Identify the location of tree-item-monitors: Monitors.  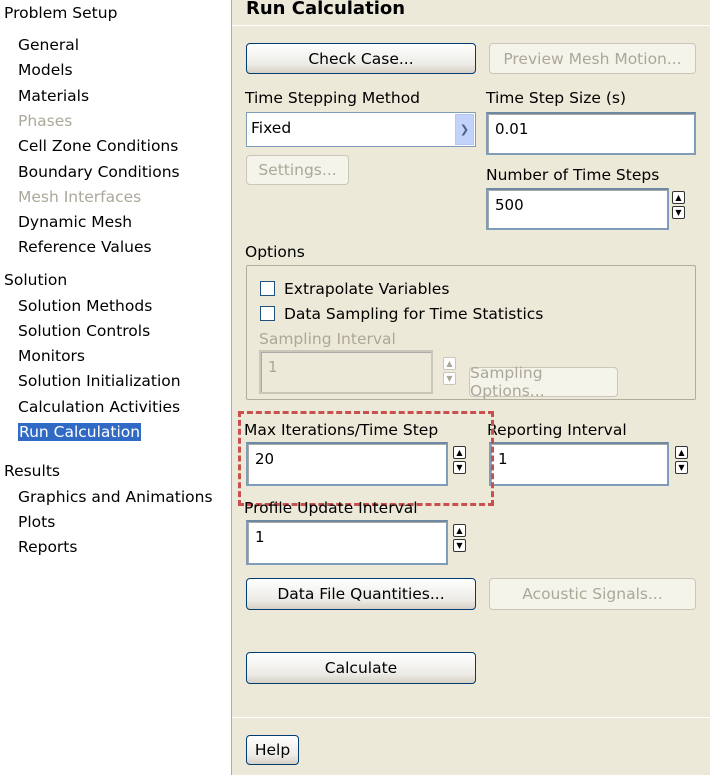
(51, 356).